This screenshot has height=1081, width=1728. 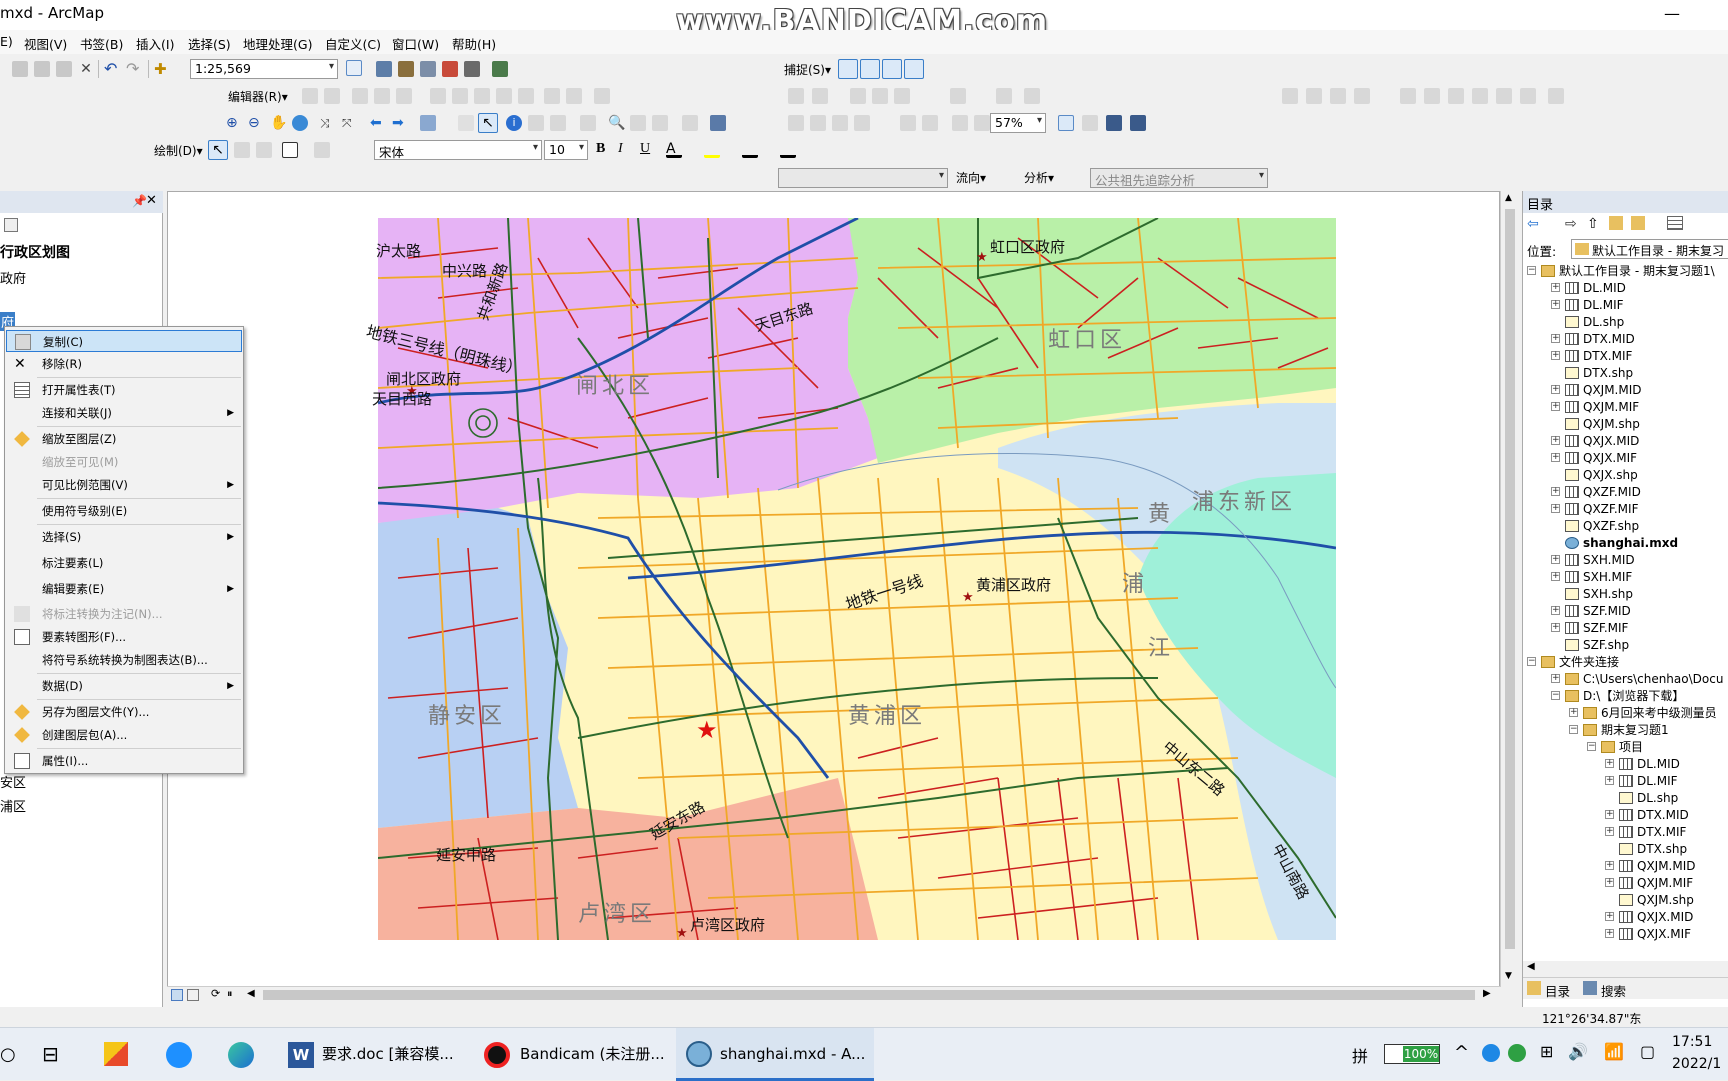 I want to click on menu-visible-scale-range: 可见比例范围(V) ▶, so click(x=124, y=485).